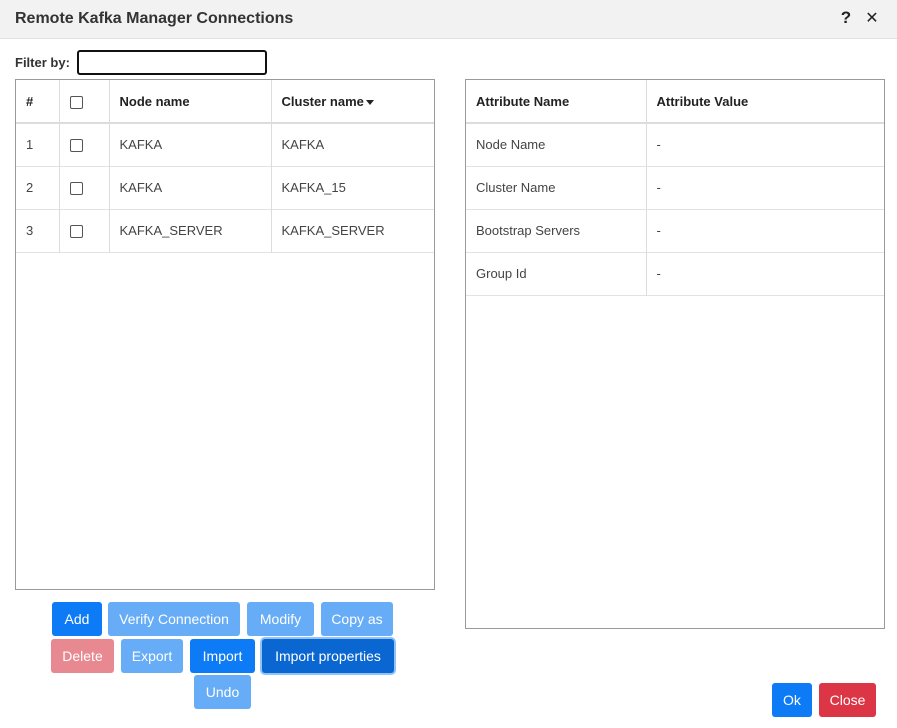 The height and width of the screenshot is (728, 897). What do you see at coordinates (675, 273) in the screenshot?
I see `table-row: Group Id -` at bounding box center [675, 273].